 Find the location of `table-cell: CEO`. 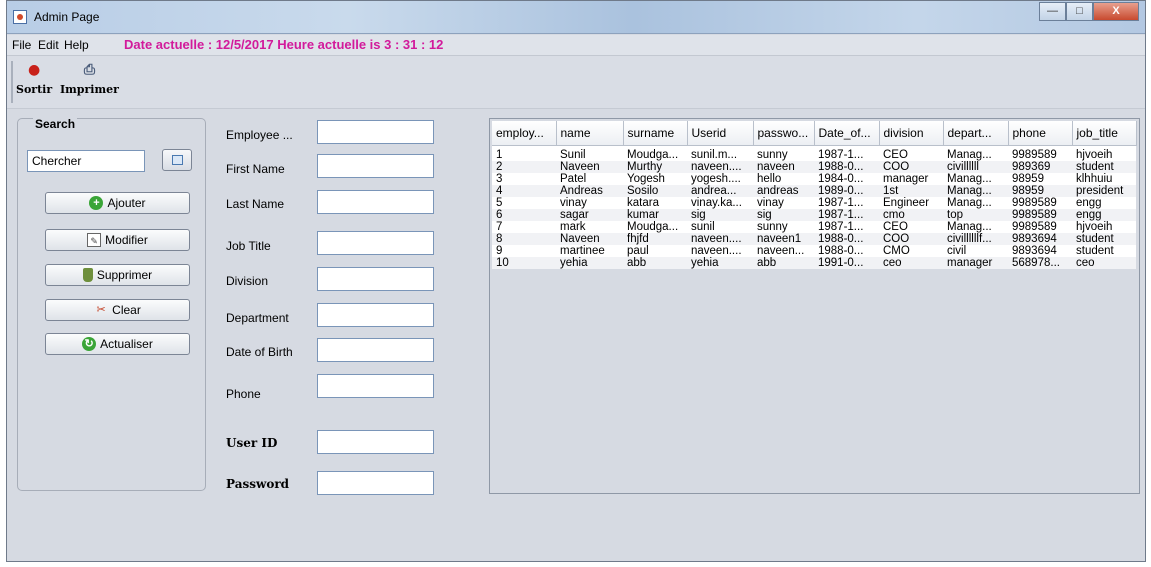

table-cell: CEO is located at coordinates (911, 153).